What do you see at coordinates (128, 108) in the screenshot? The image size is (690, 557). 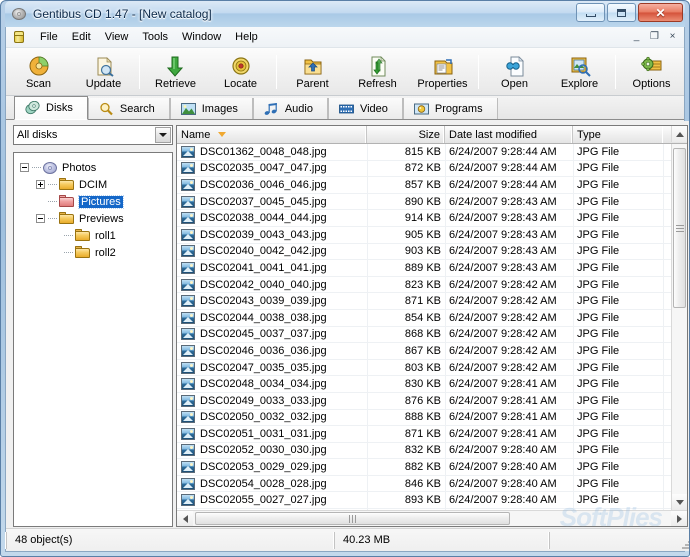 I see `tab-search: Search` at bounding box center [128, 108].